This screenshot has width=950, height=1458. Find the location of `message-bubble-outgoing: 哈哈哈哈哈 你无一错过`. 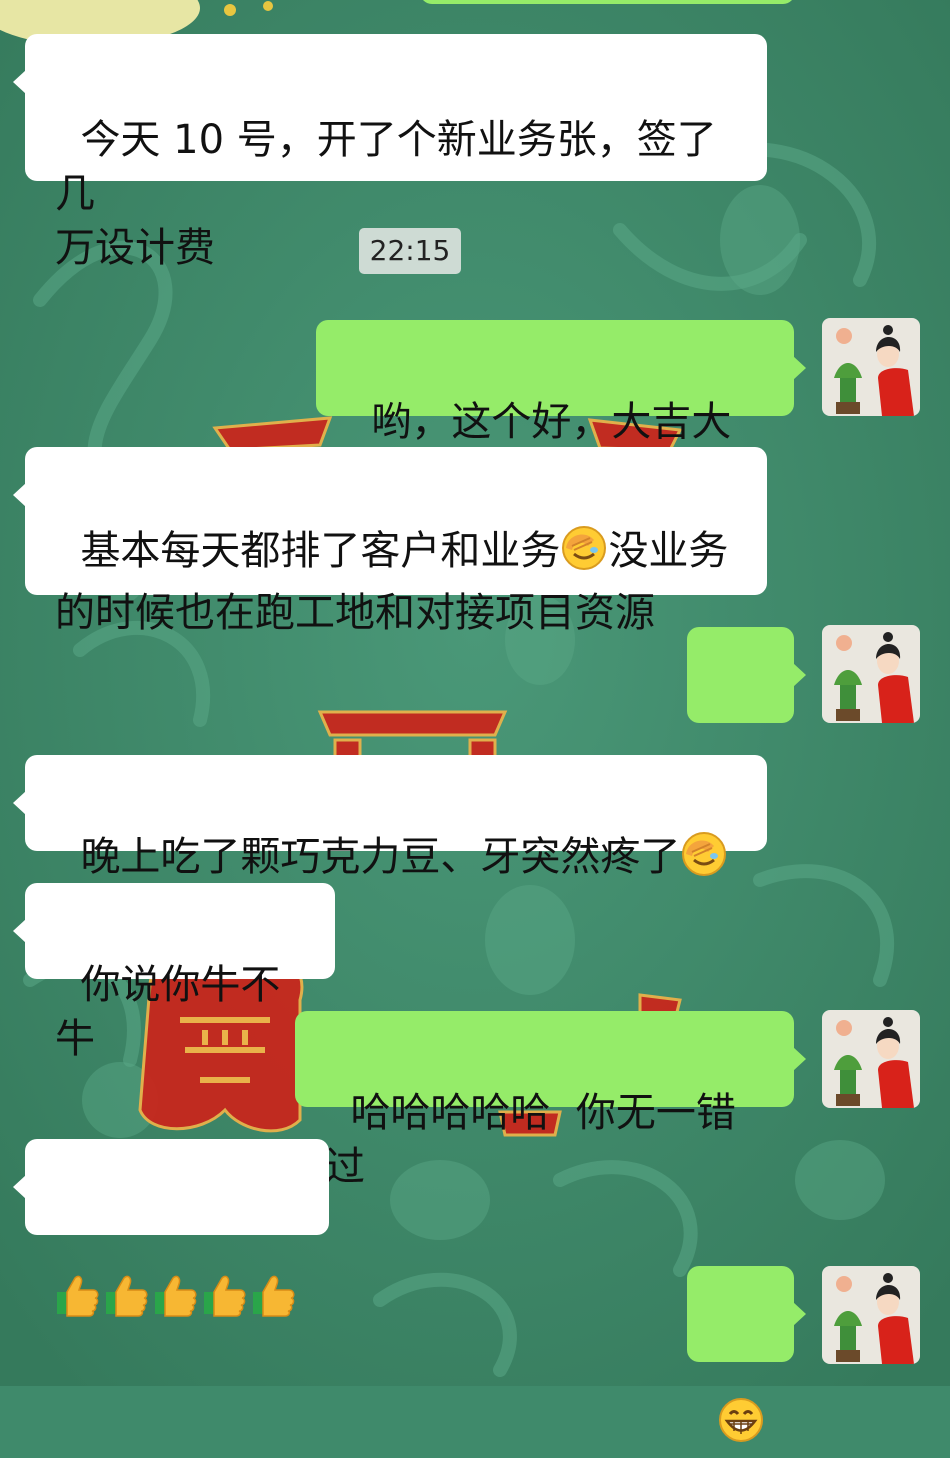

message-bubble-outgoing: 哈哈哈哈哈 你无一错过 is located at coordinates (550, 1100).